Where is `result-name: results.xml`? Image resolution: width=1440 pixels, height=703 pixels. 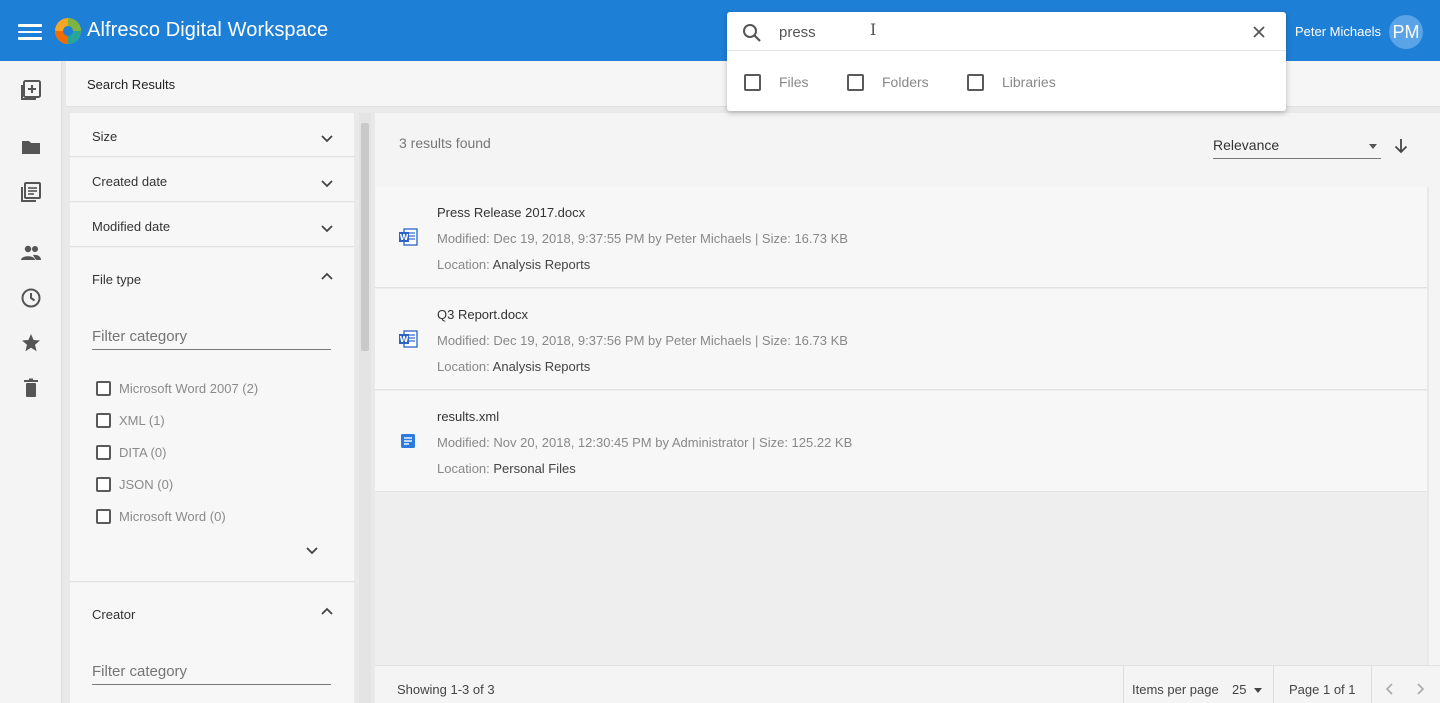
result-name: results.xml is located at coordinates (468, 416).